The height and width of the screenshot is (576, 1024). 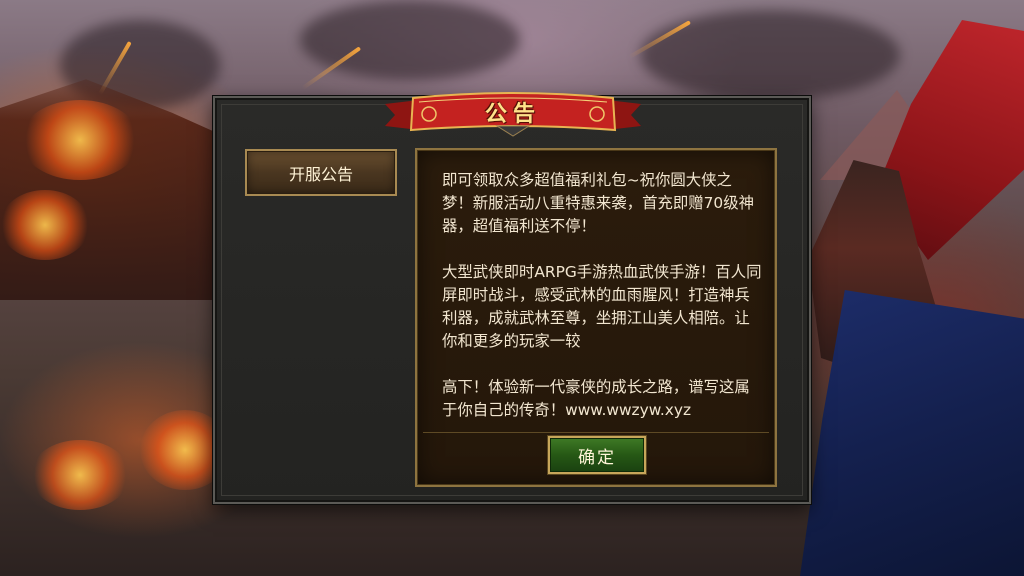 I want to click on tab-label: 开服公告, so click(x=320, y=174).